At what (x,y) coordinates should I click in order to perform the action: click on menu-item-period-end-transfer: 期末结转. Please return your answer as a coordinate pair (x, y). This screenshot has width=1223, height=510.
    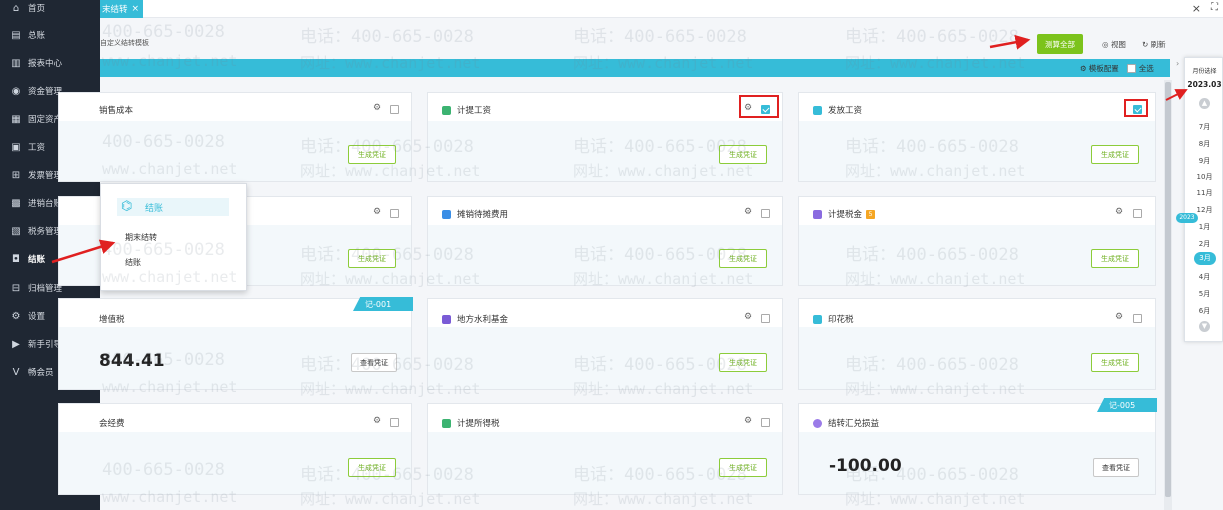
    Looking at the image, I should click on (141, 237).